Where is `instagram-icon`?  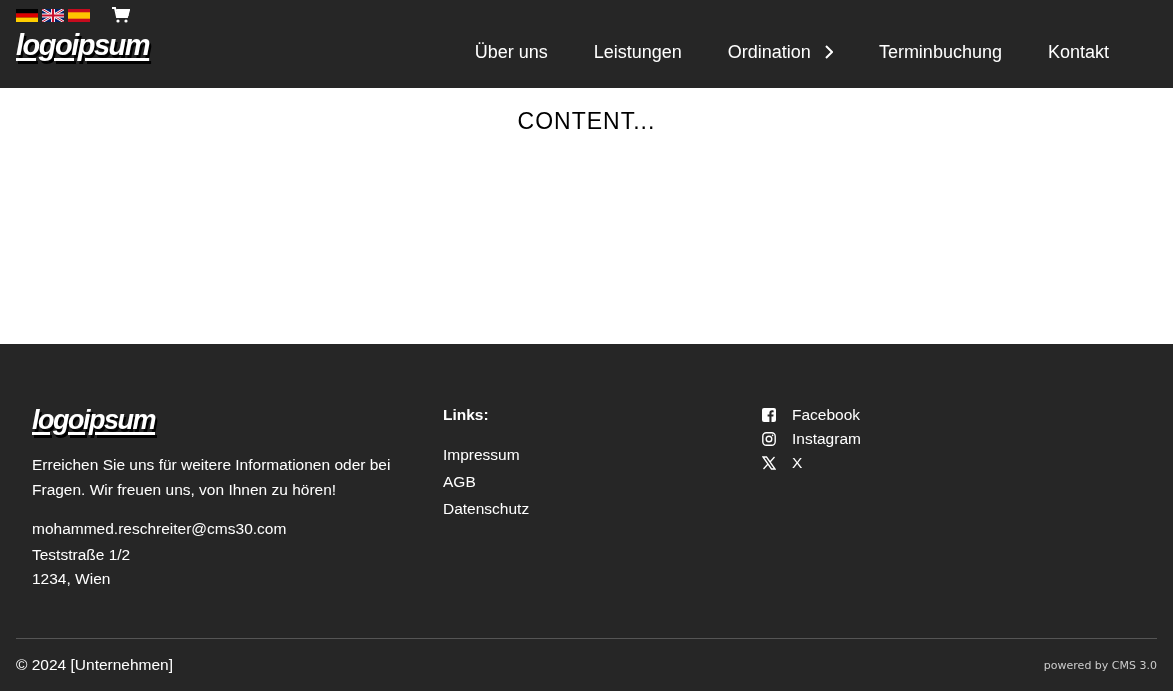
instagram-icon is located at coordinates (769, 439).